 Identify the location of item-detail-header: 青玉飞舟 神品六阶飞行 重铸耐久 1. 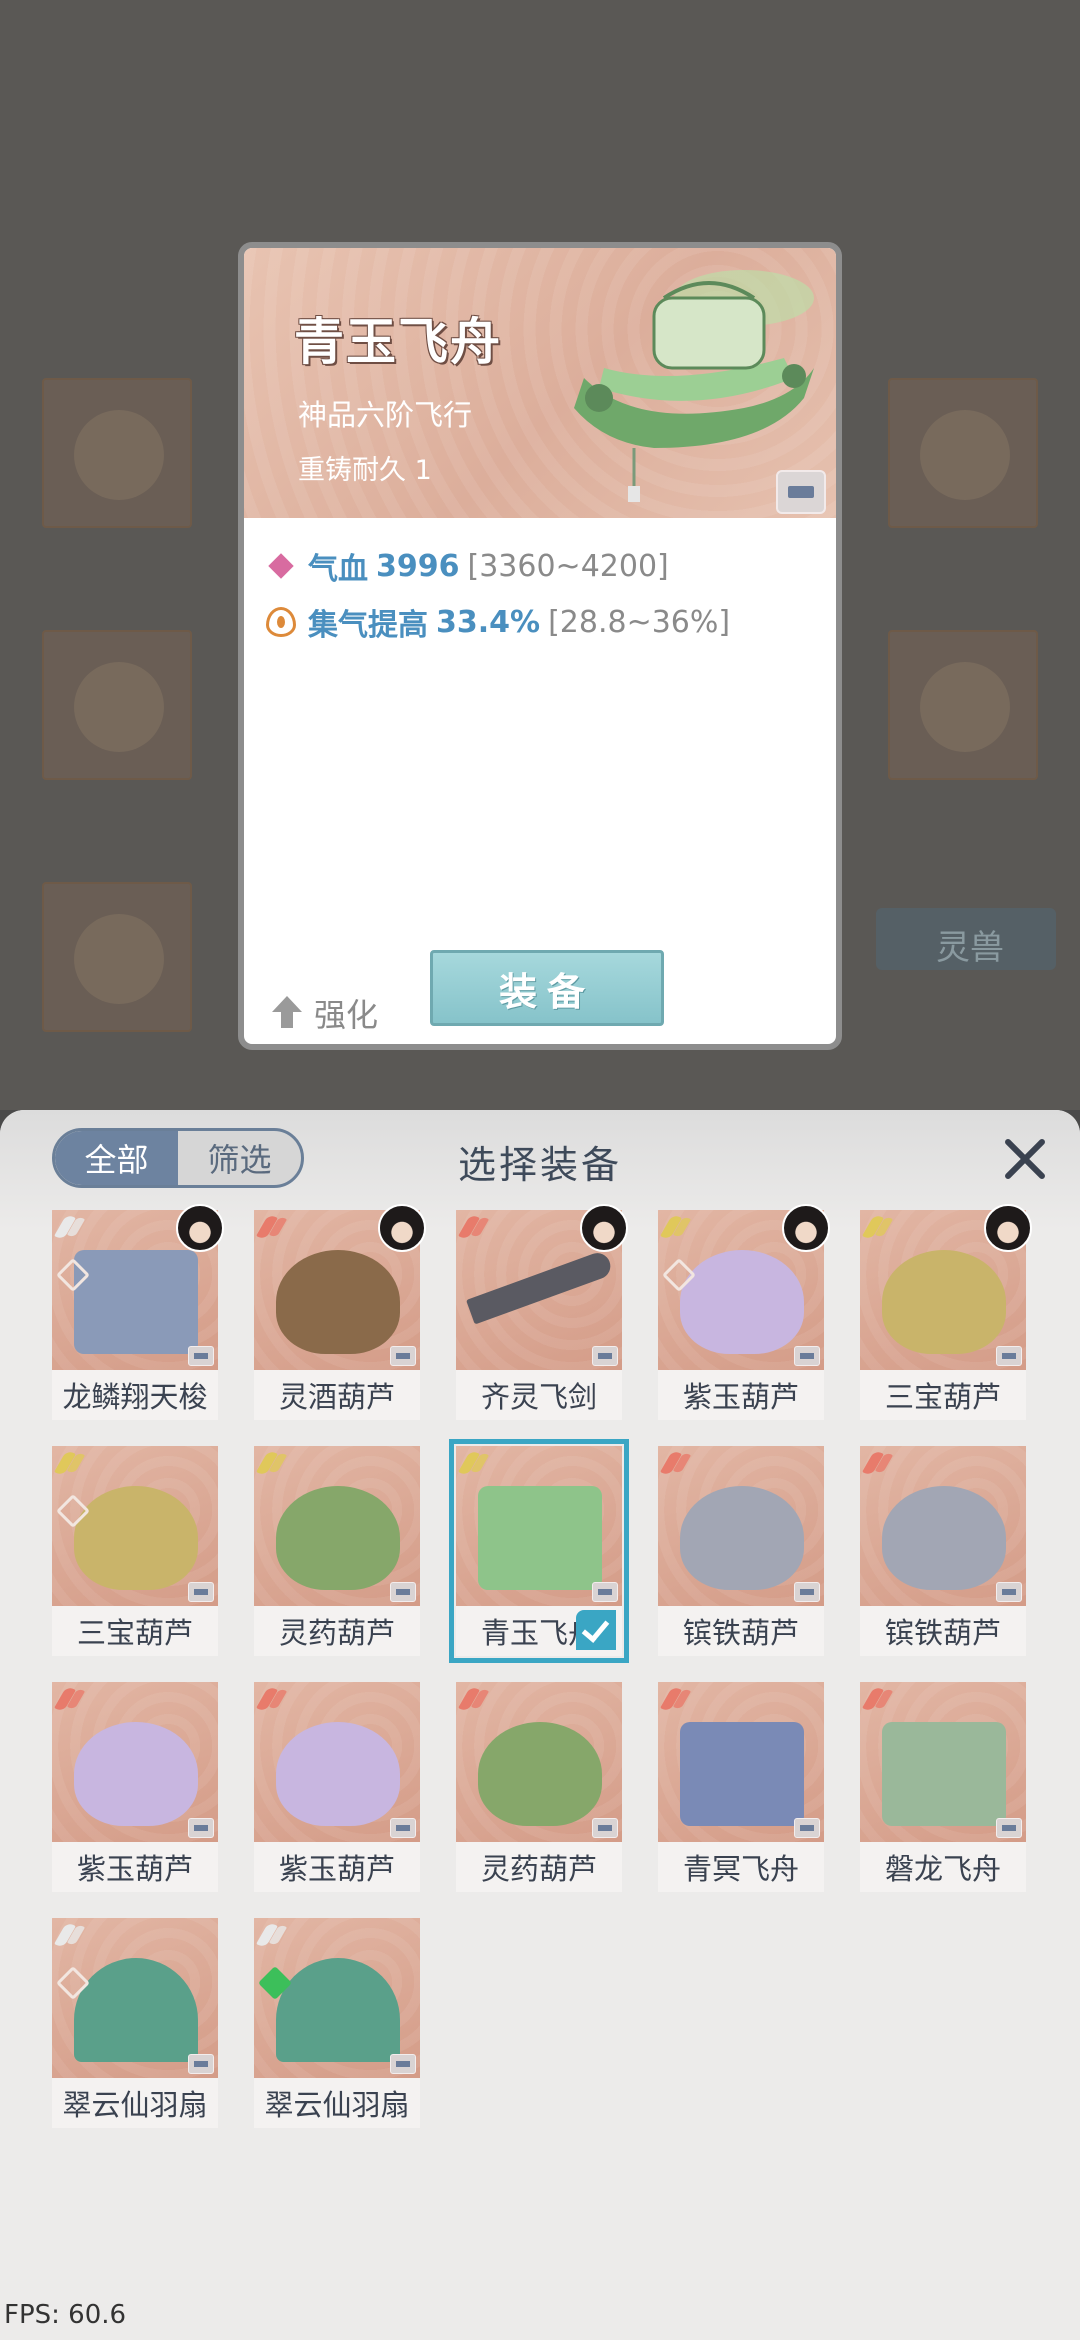
(540, 383).